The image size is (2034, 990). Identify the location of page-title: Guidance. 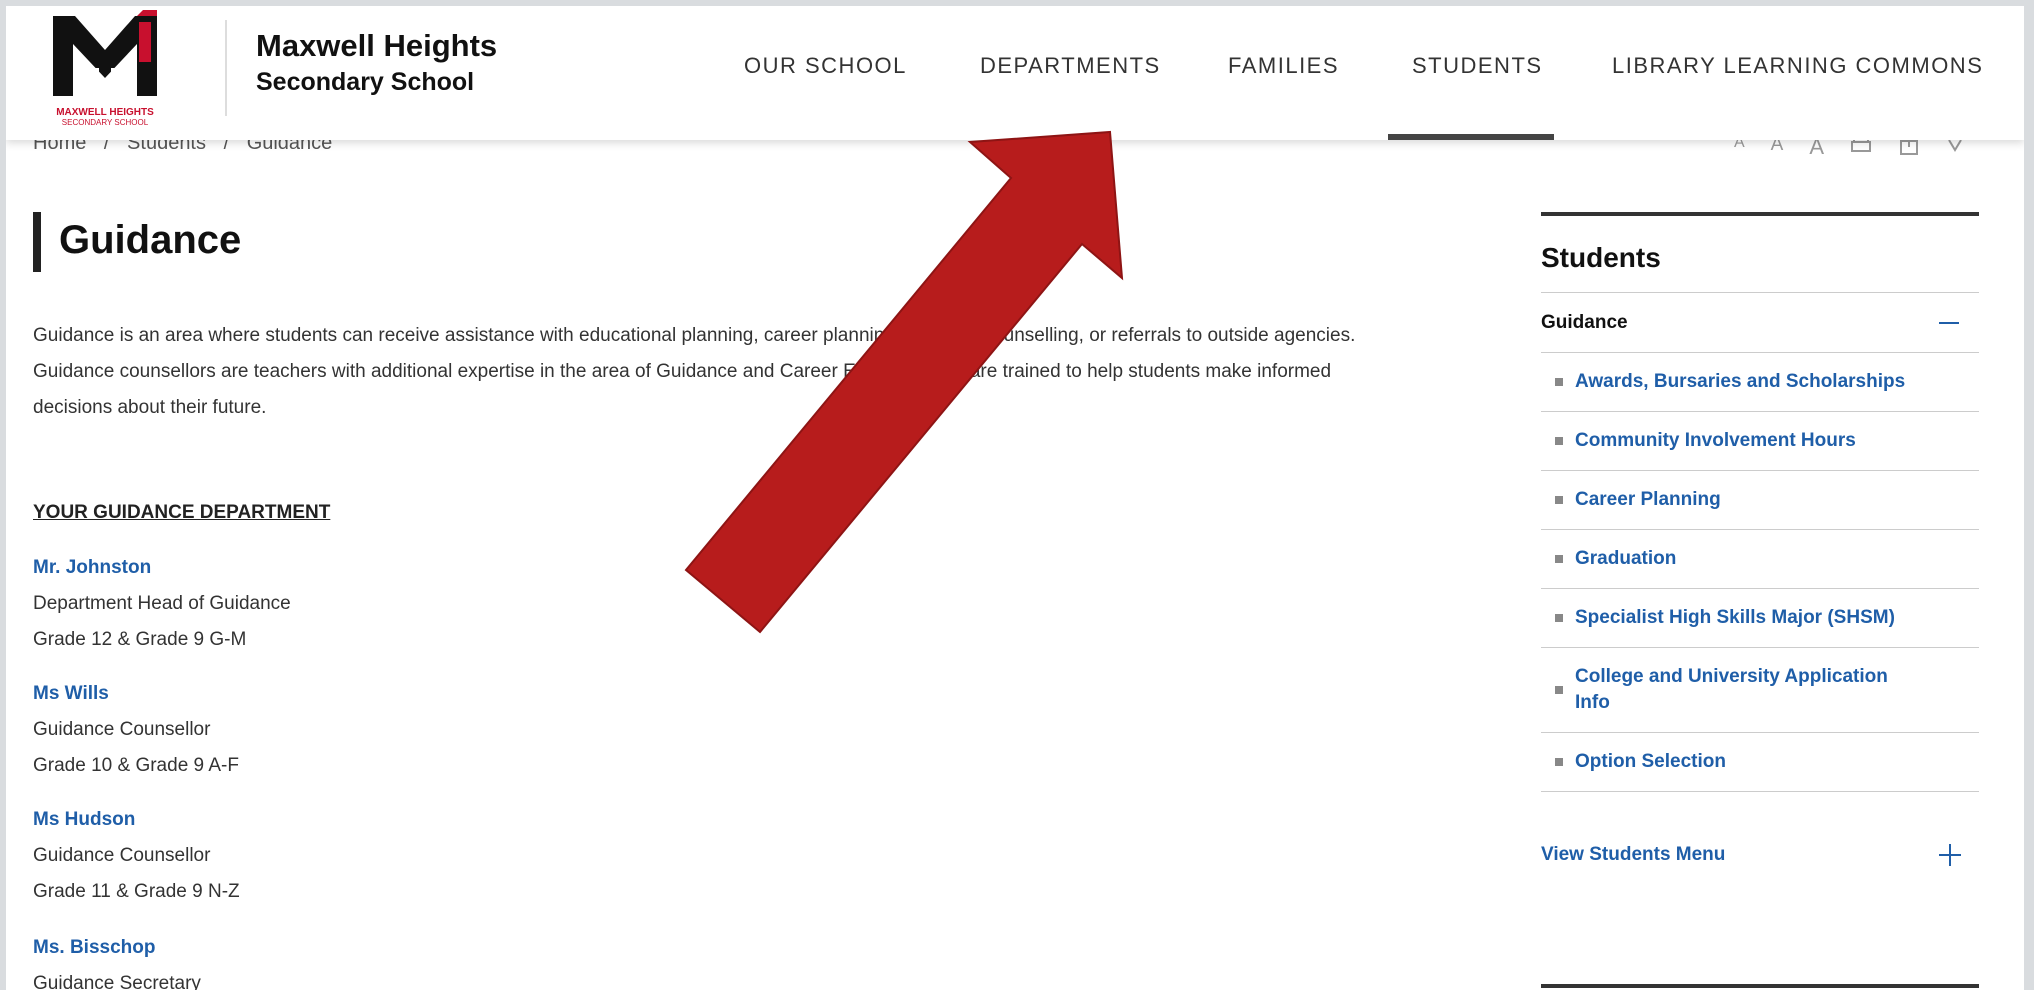
(150, 240).